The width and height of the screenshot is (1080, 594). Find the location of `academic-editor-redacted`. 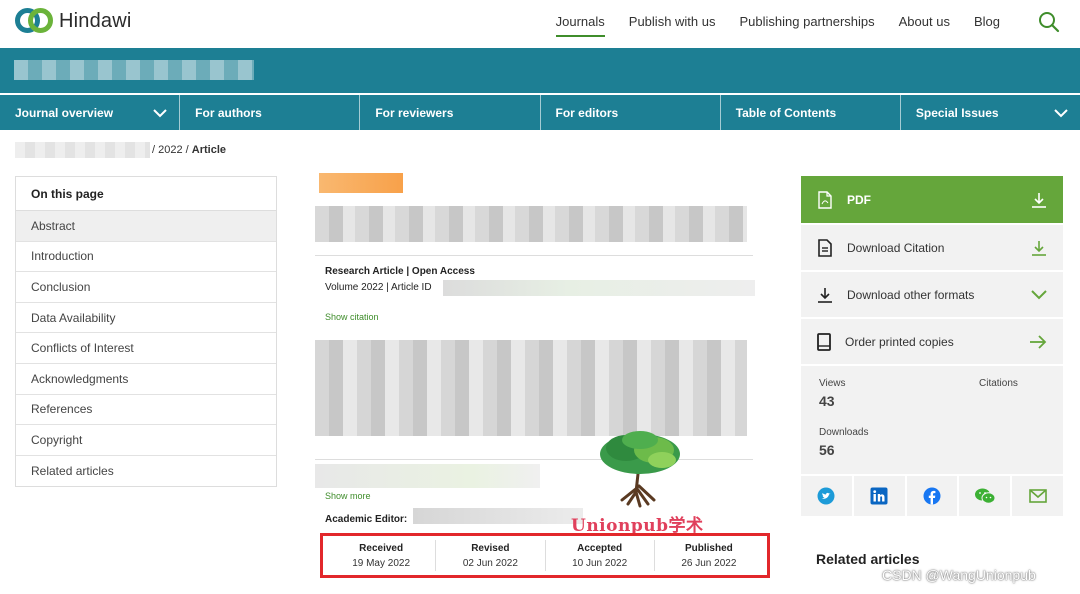

academic-editor-redacted is located at coordinates (498, 516).